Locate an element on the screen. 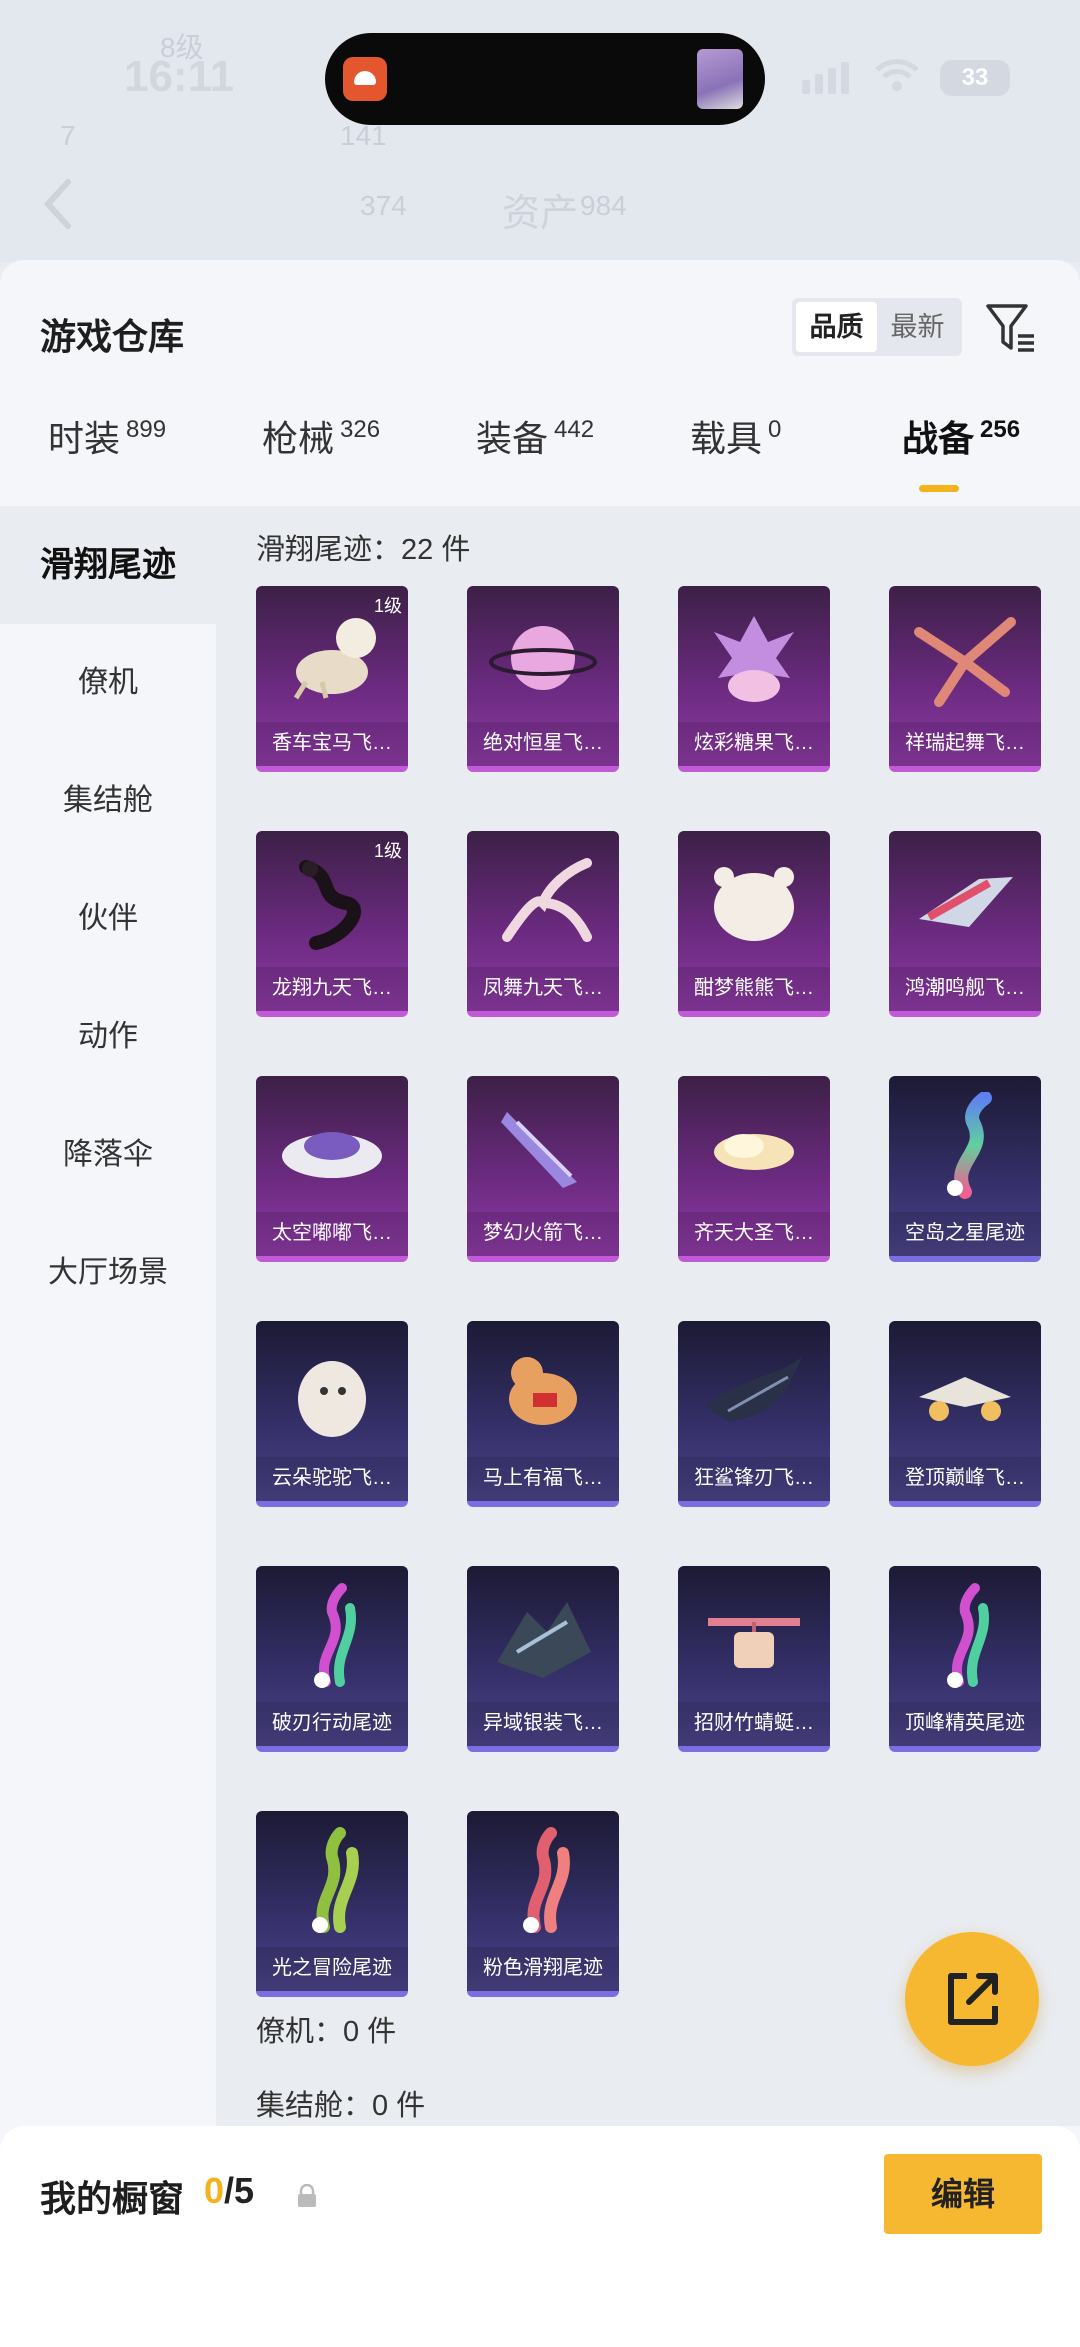 The image size is (1080, 2347). ghost-text: 7 is located at coordinates (68, 135).